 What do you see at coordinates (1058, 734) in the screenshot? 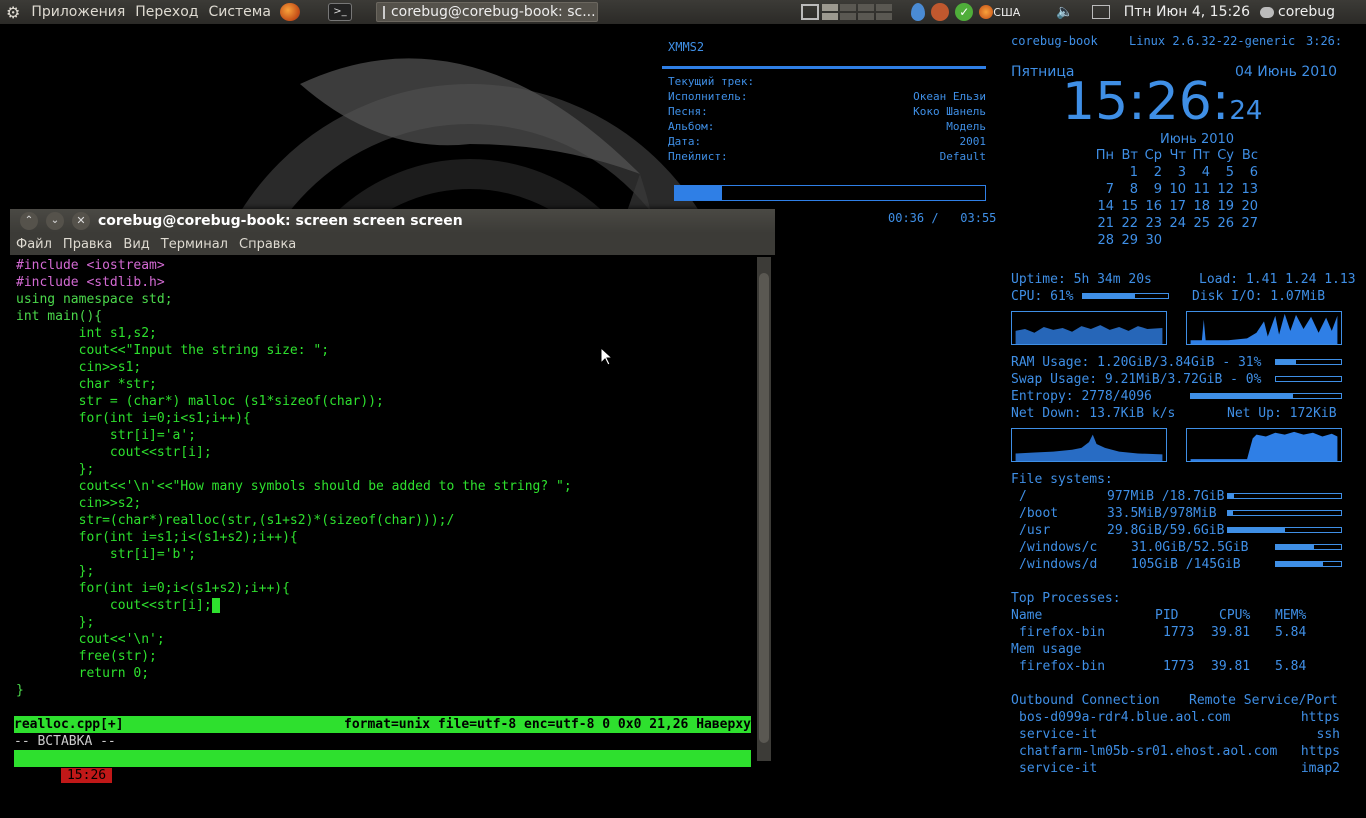
I see `connection-host: service-it` at bounding box center [1058, 734].